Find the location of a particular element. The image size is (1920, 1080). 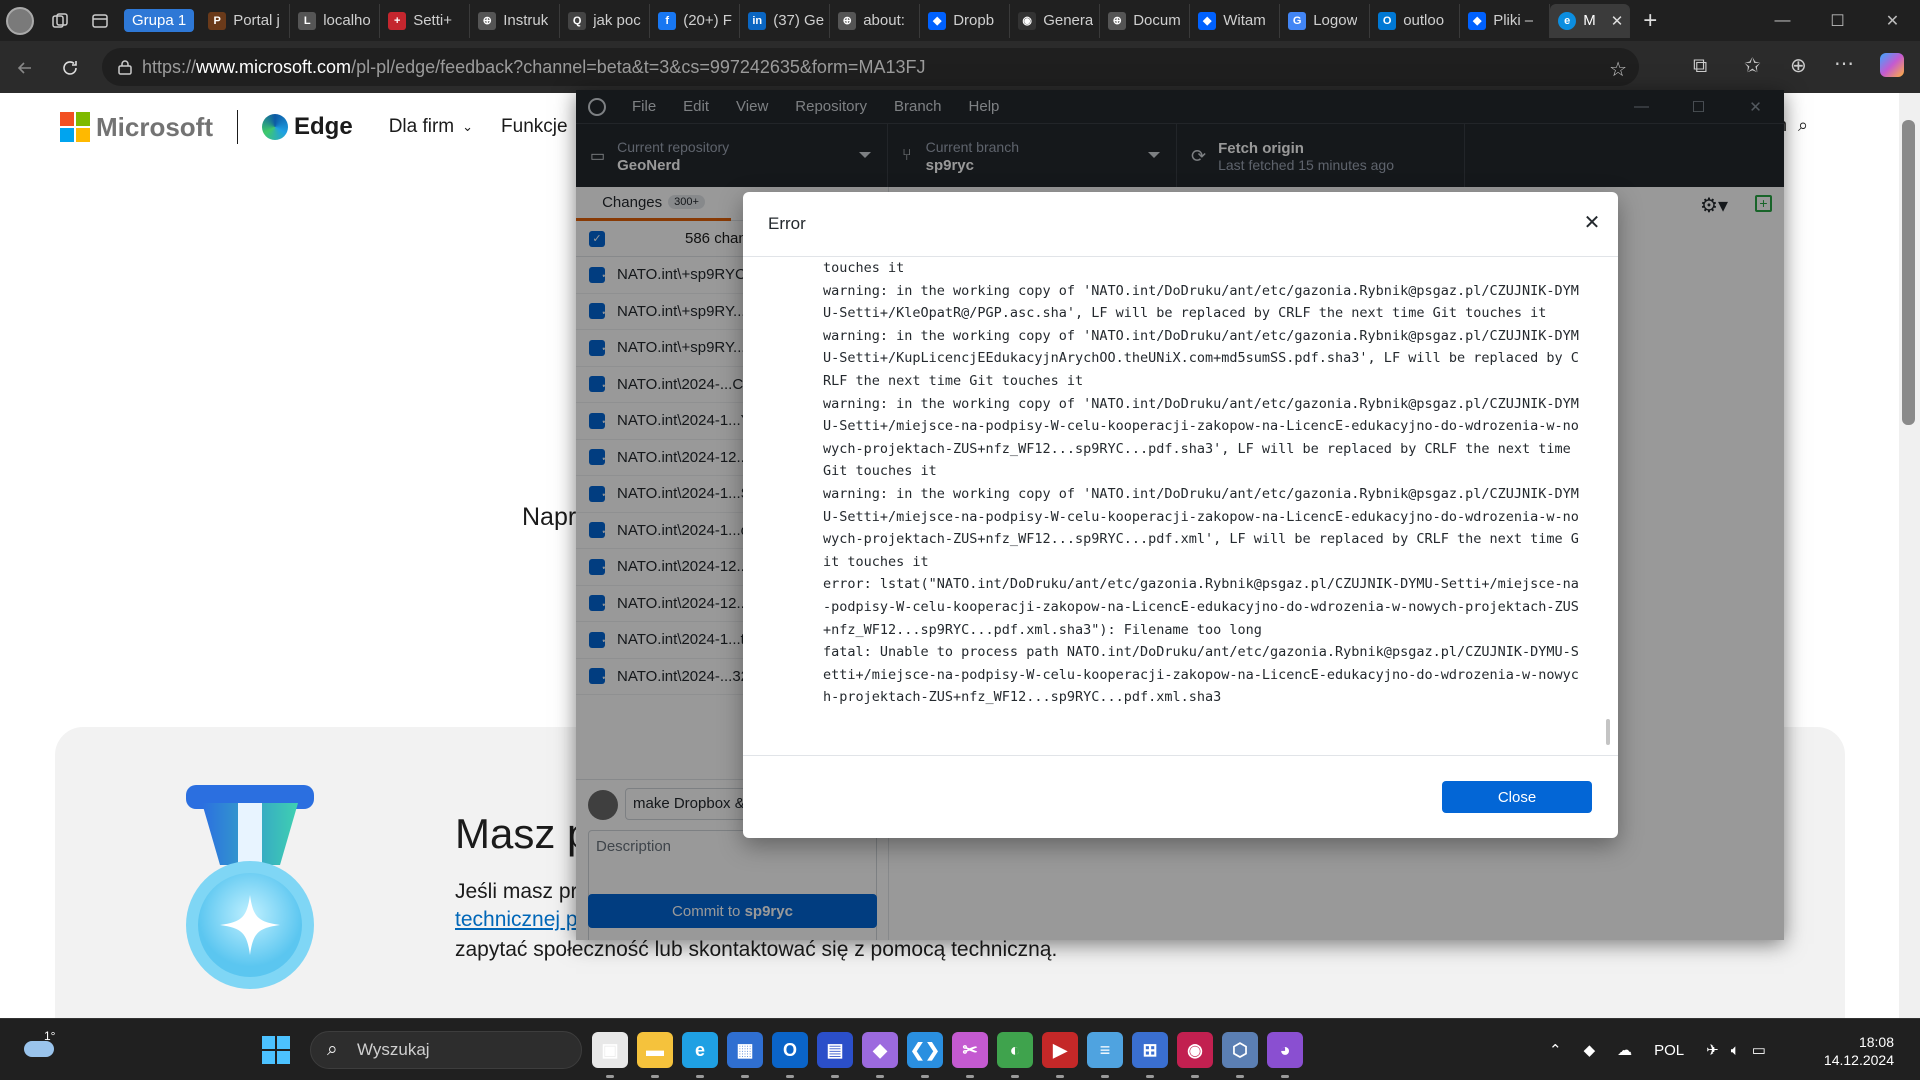

microsoft-logo-icon is located at coordinates (75, 127).